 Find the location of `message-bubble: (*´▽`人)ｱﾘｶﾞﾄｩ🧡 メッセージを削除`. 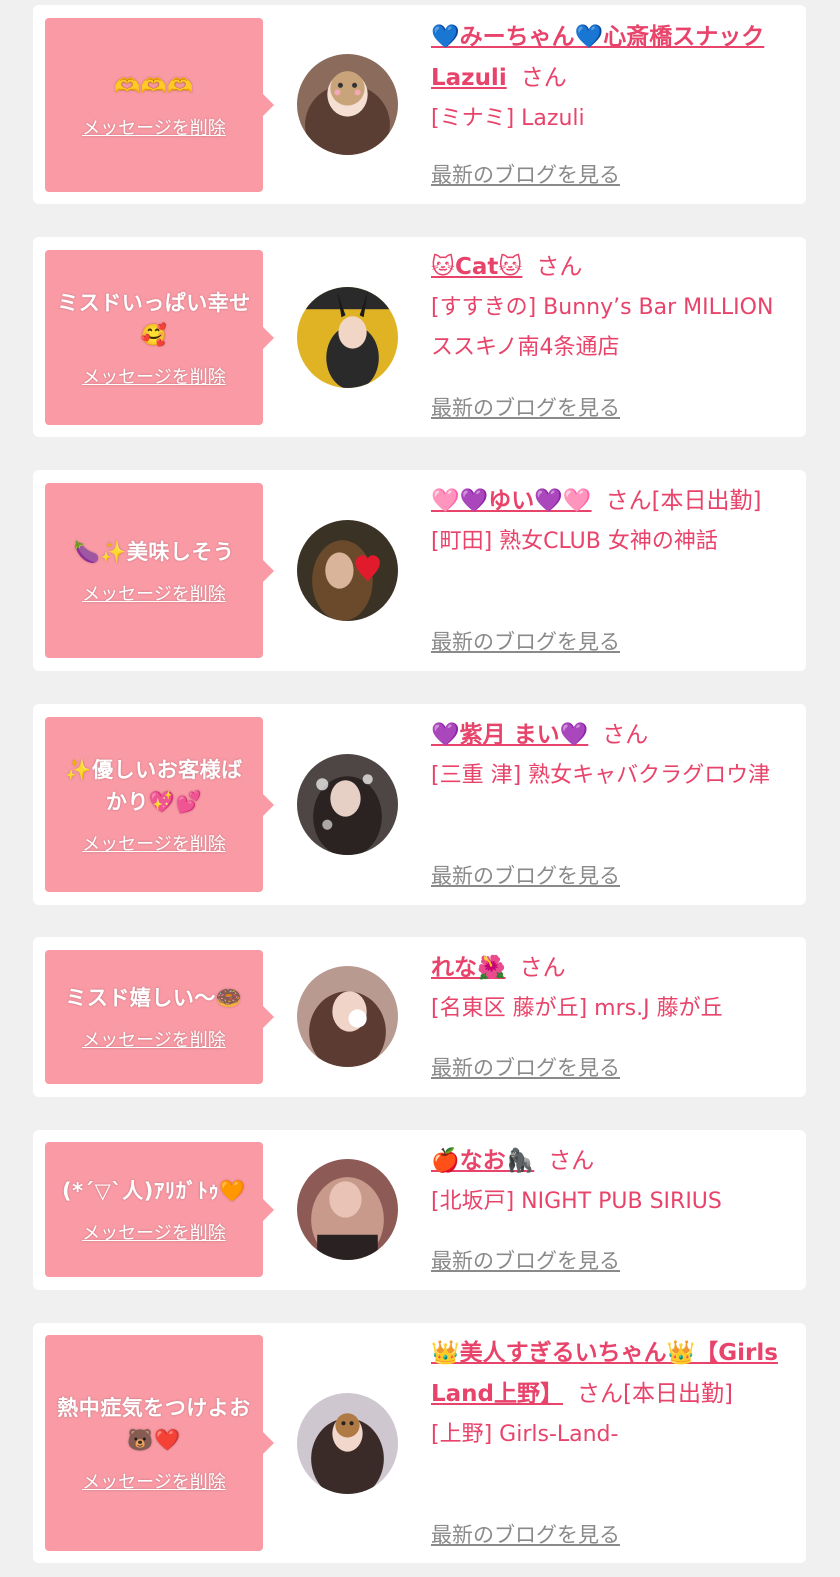

message-bubble: (*´▽`人)ｱﾘｶﾞﾄｩ🧡 メッセージを削除 is located at coordinates (159, 1209).